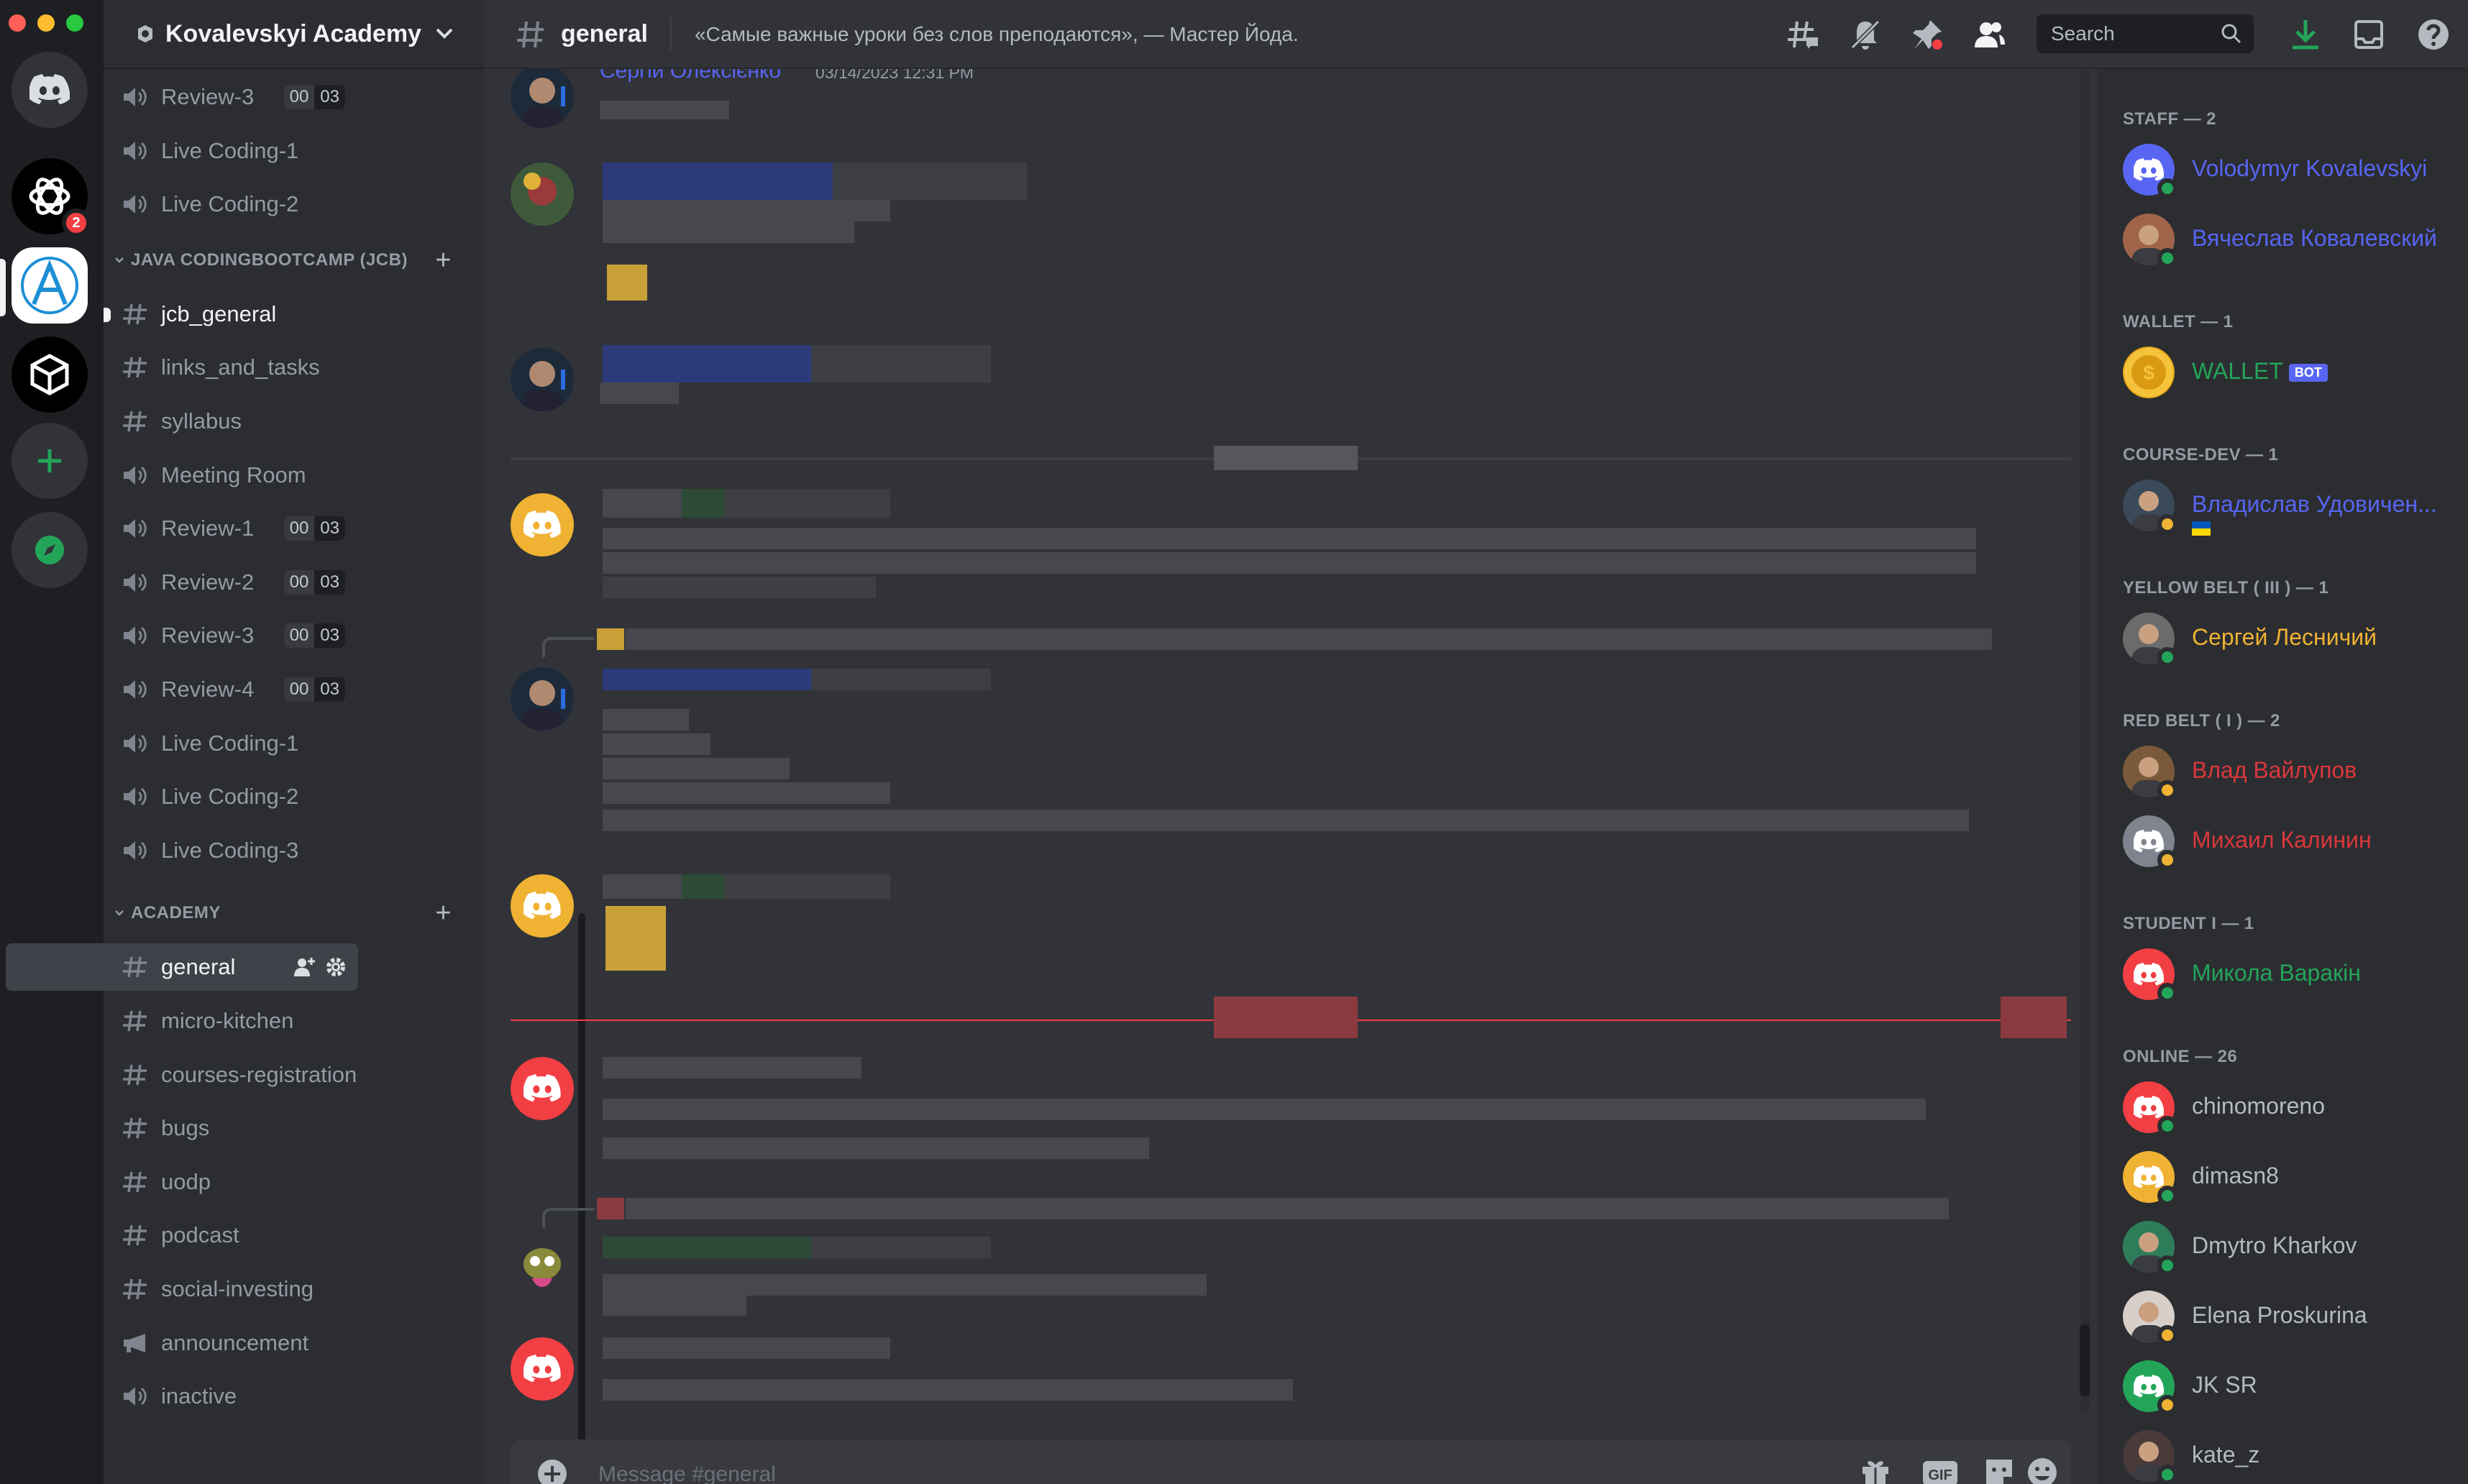  I want to click on upload-plus-icon, so click(552, 1471).